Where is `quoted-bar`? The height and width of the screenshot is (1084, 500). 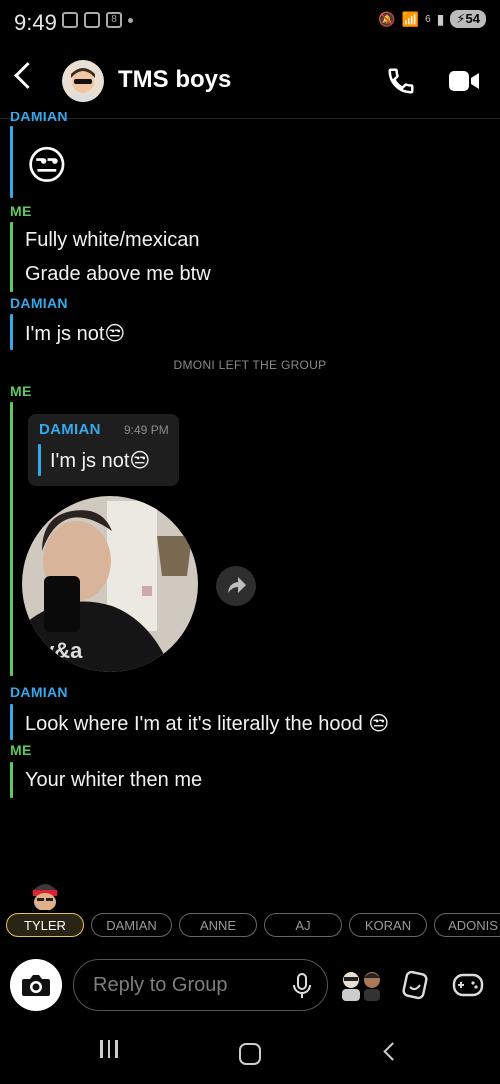 quoted-bar is located at coordinates (39, 460).